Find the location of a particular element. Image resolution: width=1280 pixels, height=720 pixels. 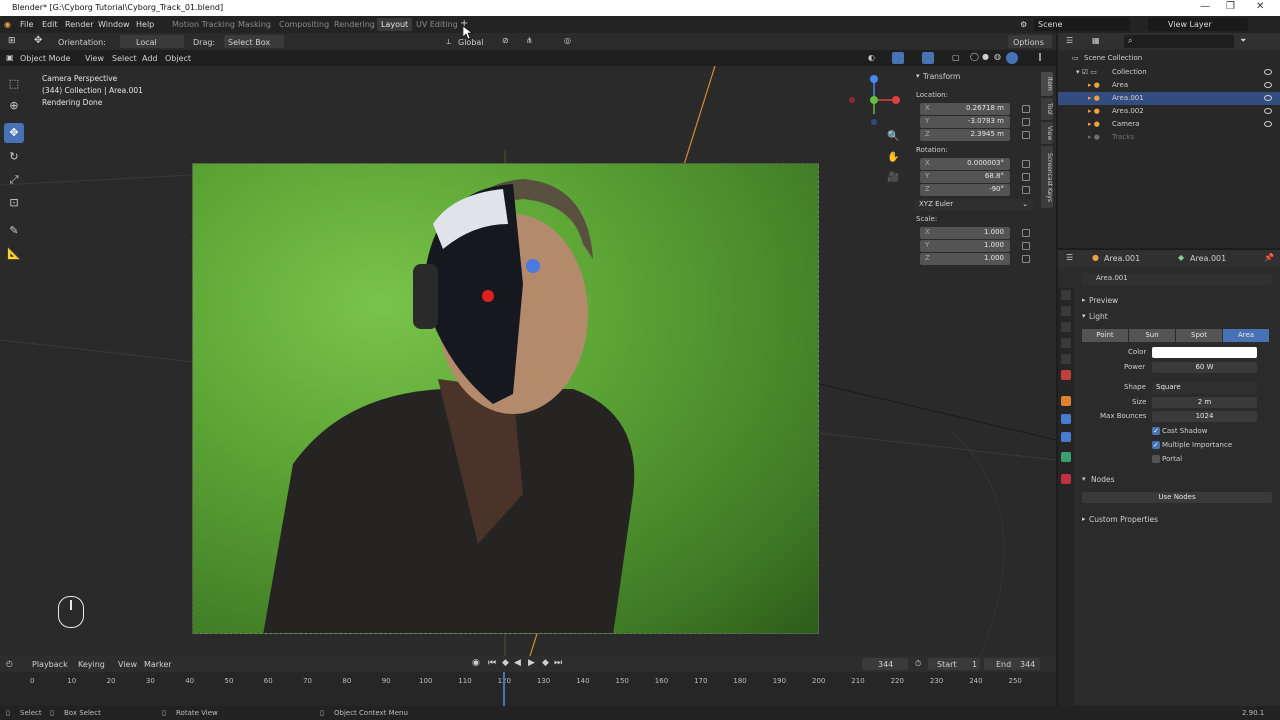

light-datablock-field: Area.001 is located at coordinates (1177, 279).